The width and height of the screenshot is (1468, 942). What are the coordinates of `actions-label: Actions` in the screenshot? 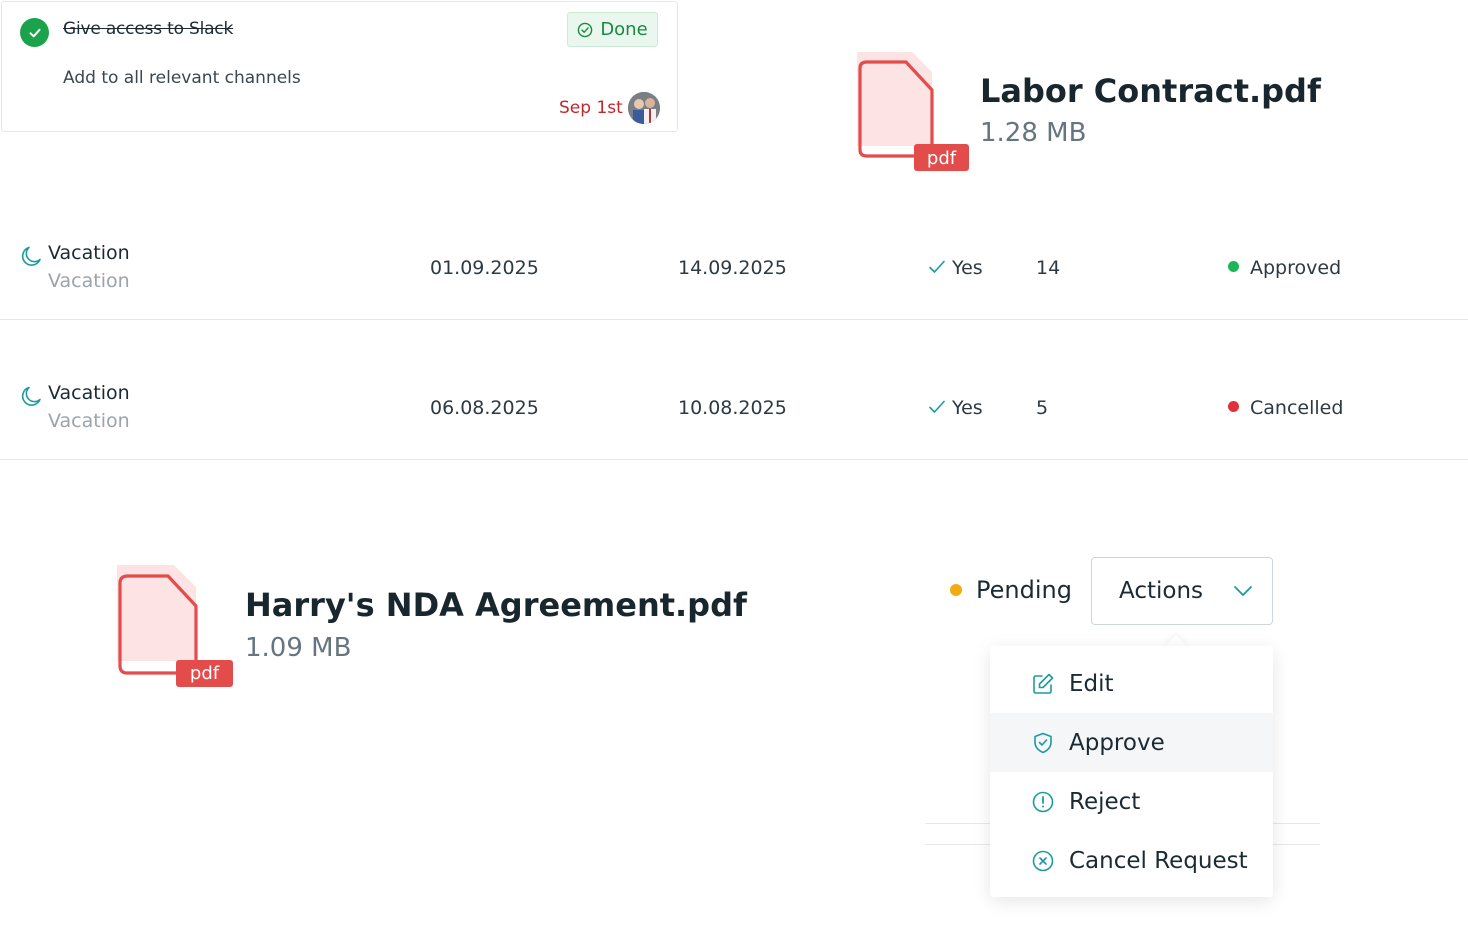 It's located at (1161, 591).